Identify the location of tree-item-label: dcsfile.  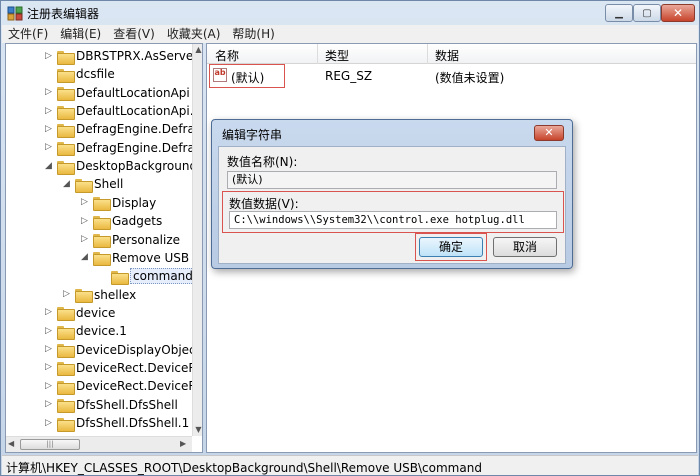
(95, 74).